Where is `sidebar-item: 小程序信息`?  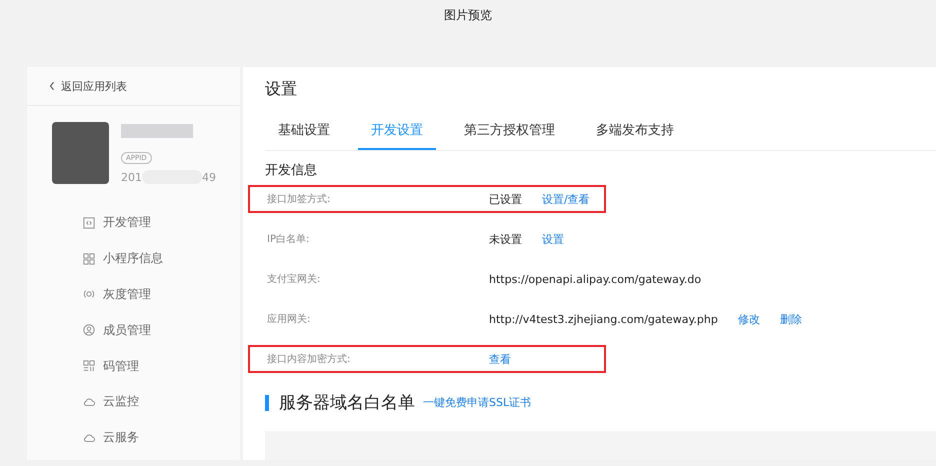 sidebar-item: 小程序信息 is located at coordinates (133, 258).